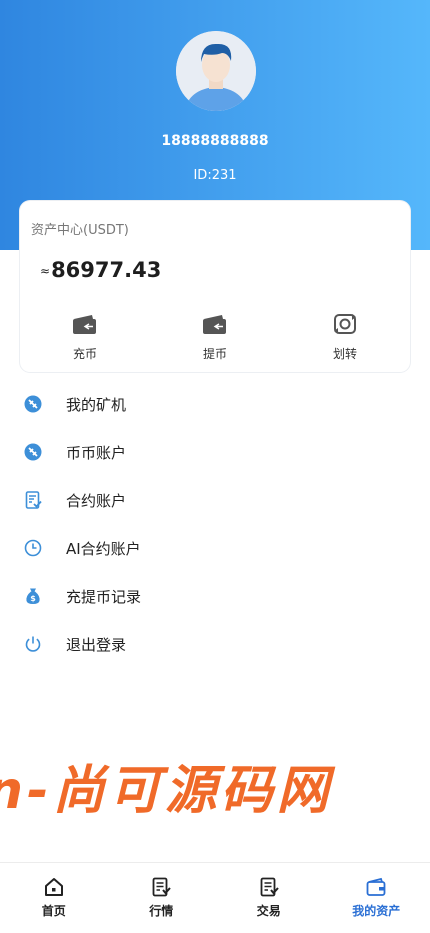  I want to click on menu-label-deposit-withdraw-records: 充提币记录, so click(103, 596).